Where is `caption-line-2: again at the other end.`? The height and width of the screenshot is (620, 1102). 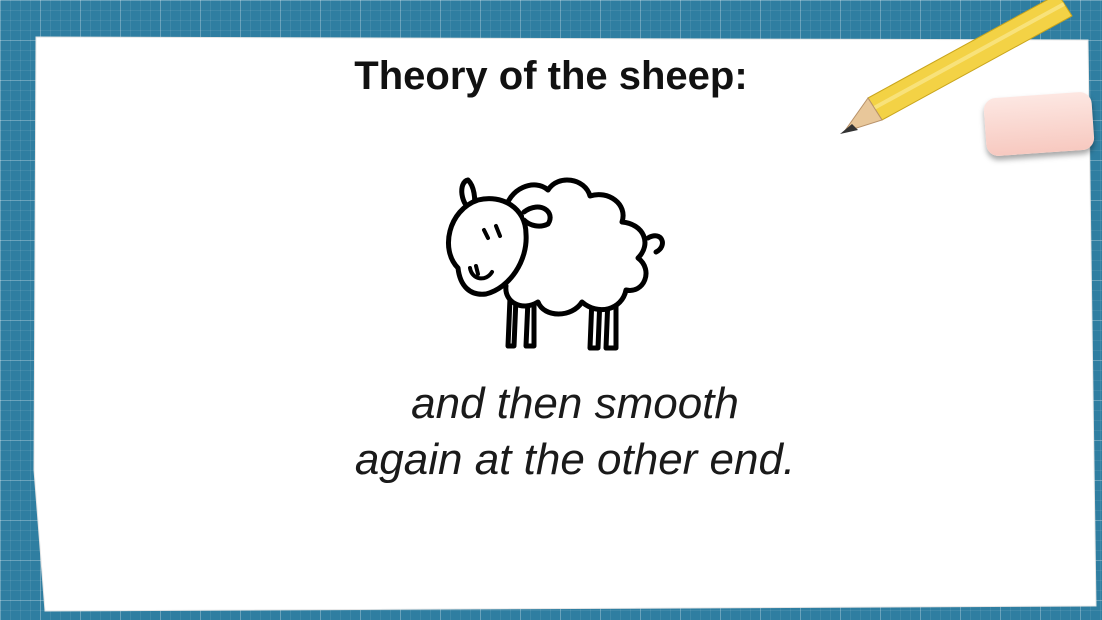
caption-line-2: again at the other end. is located at coordinates (575, 459).